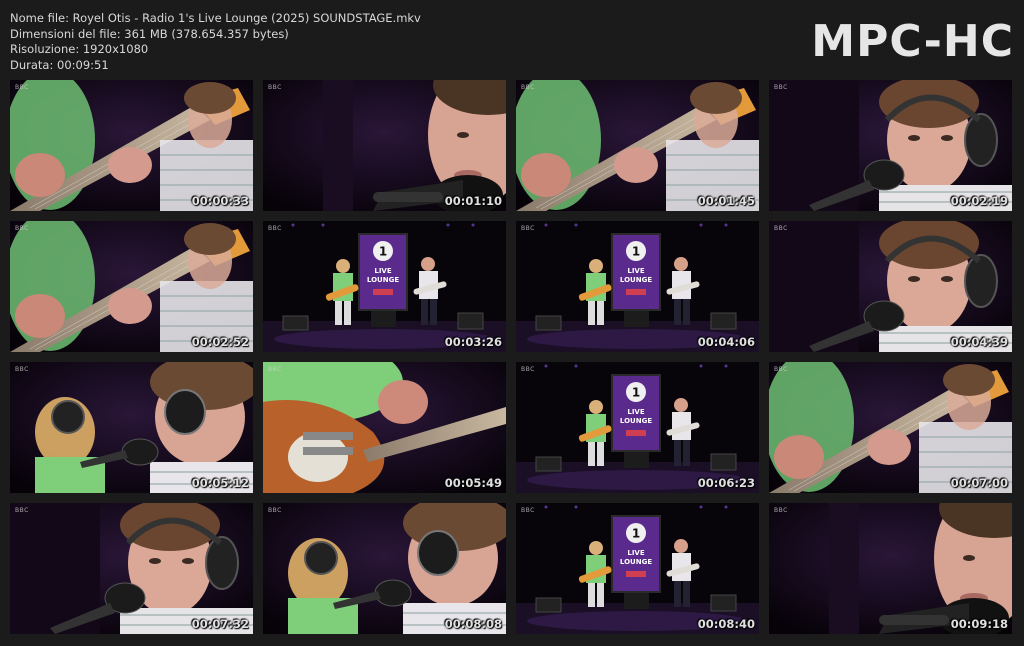 Image resolution: width=1024 pixels, height=646 pixels. Describe the element at coordinates (473, 201) in the screenshot. I see `thumbnail-timestamp: 00:01:10` at that location.